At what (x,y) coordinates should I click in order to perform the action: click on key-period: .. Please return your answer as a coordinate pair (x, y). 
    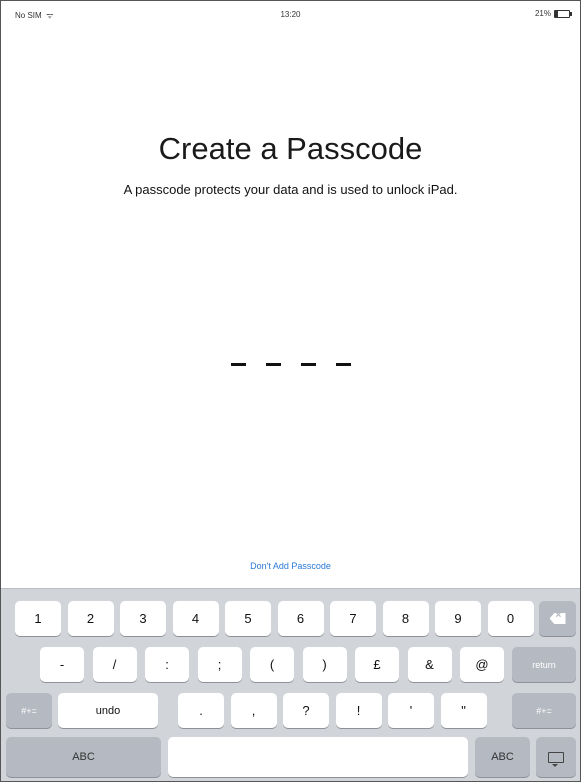
    Looking at the image, I should click on (201, 710).